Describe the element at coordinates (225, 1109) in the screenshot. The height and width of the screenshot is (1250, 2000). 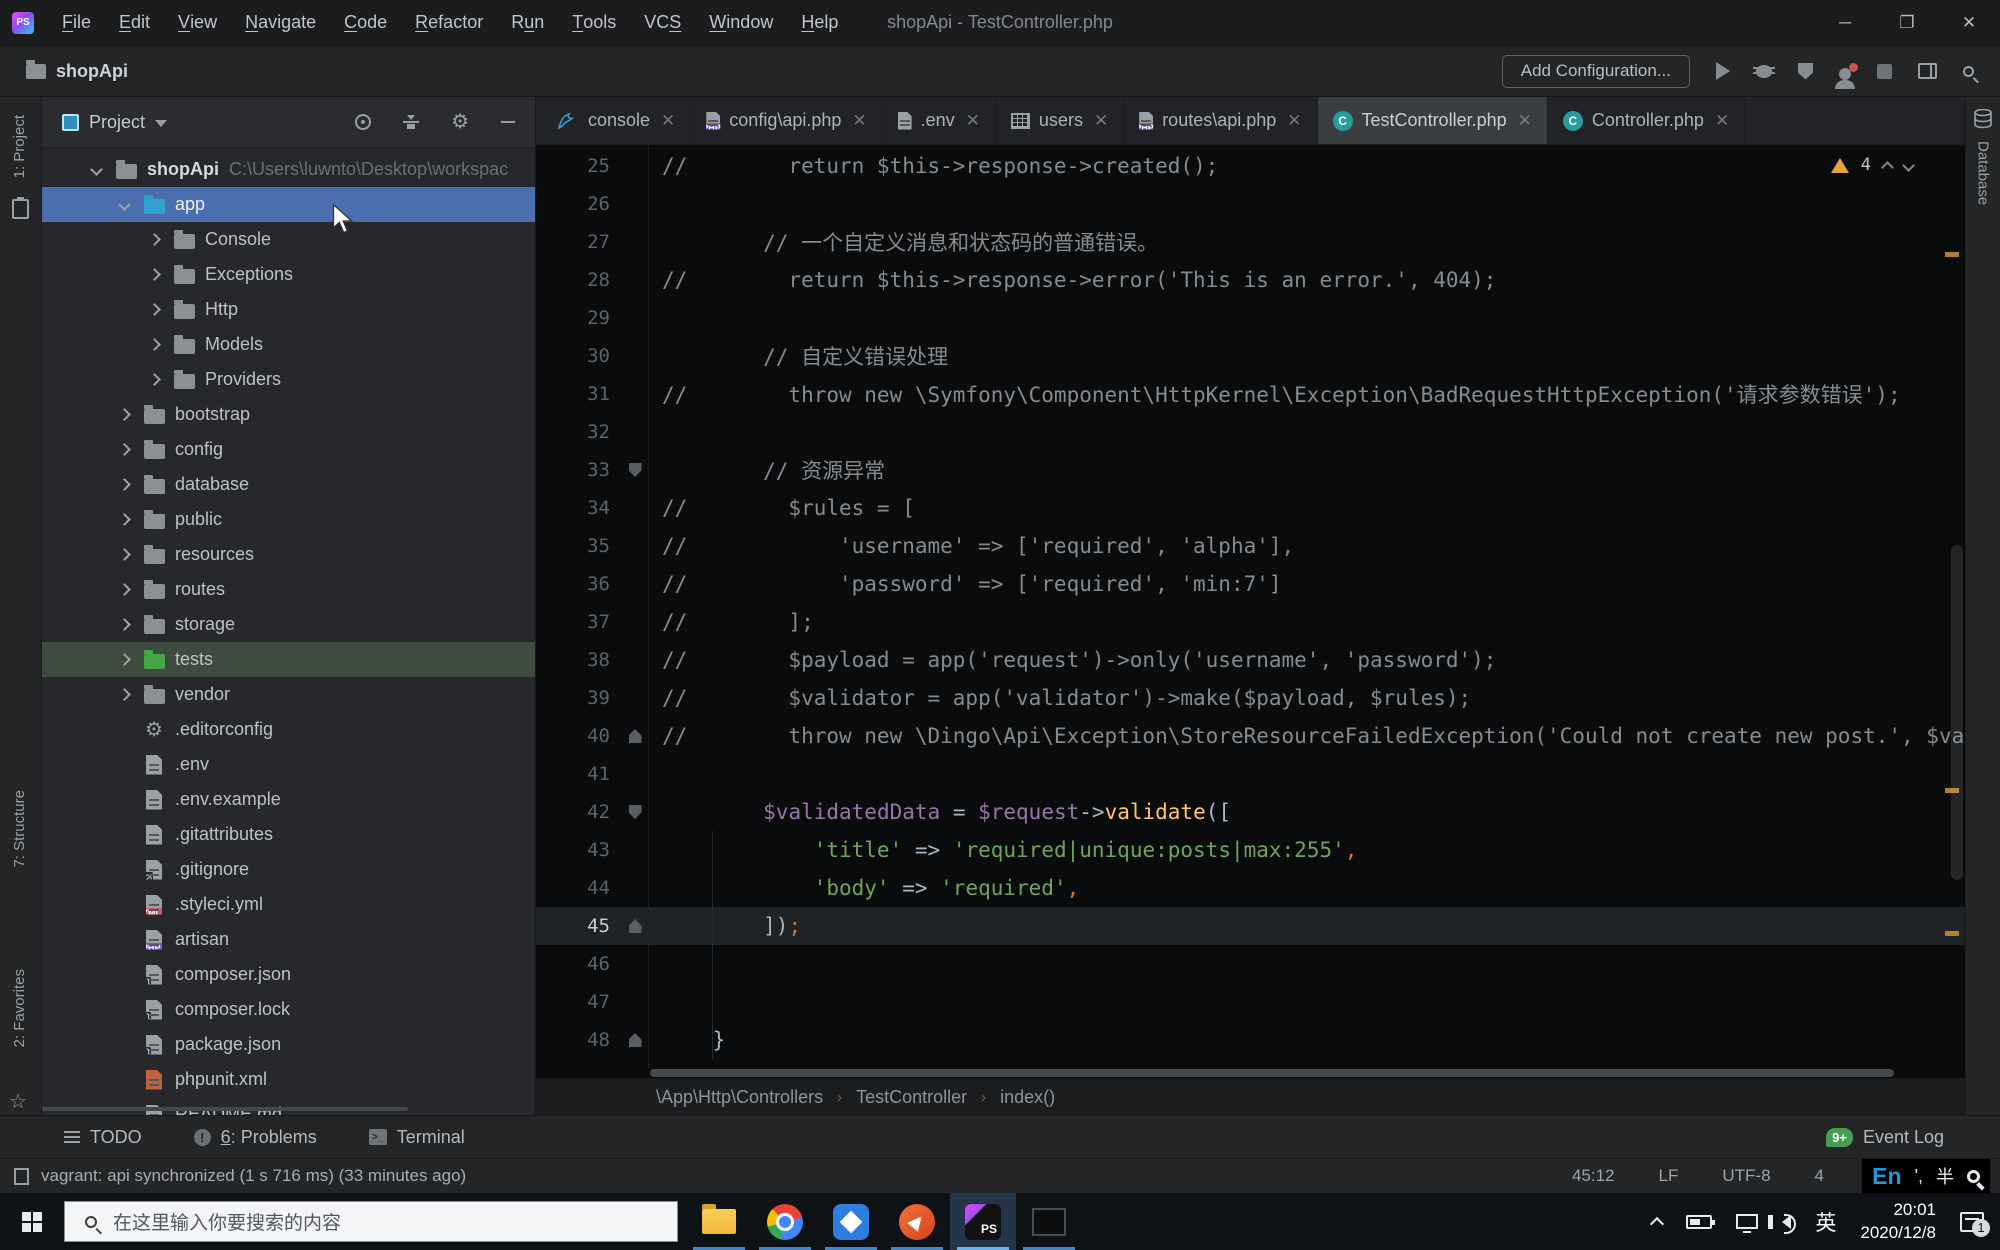
I see `tree-horizontal-scrollbar` at that location.